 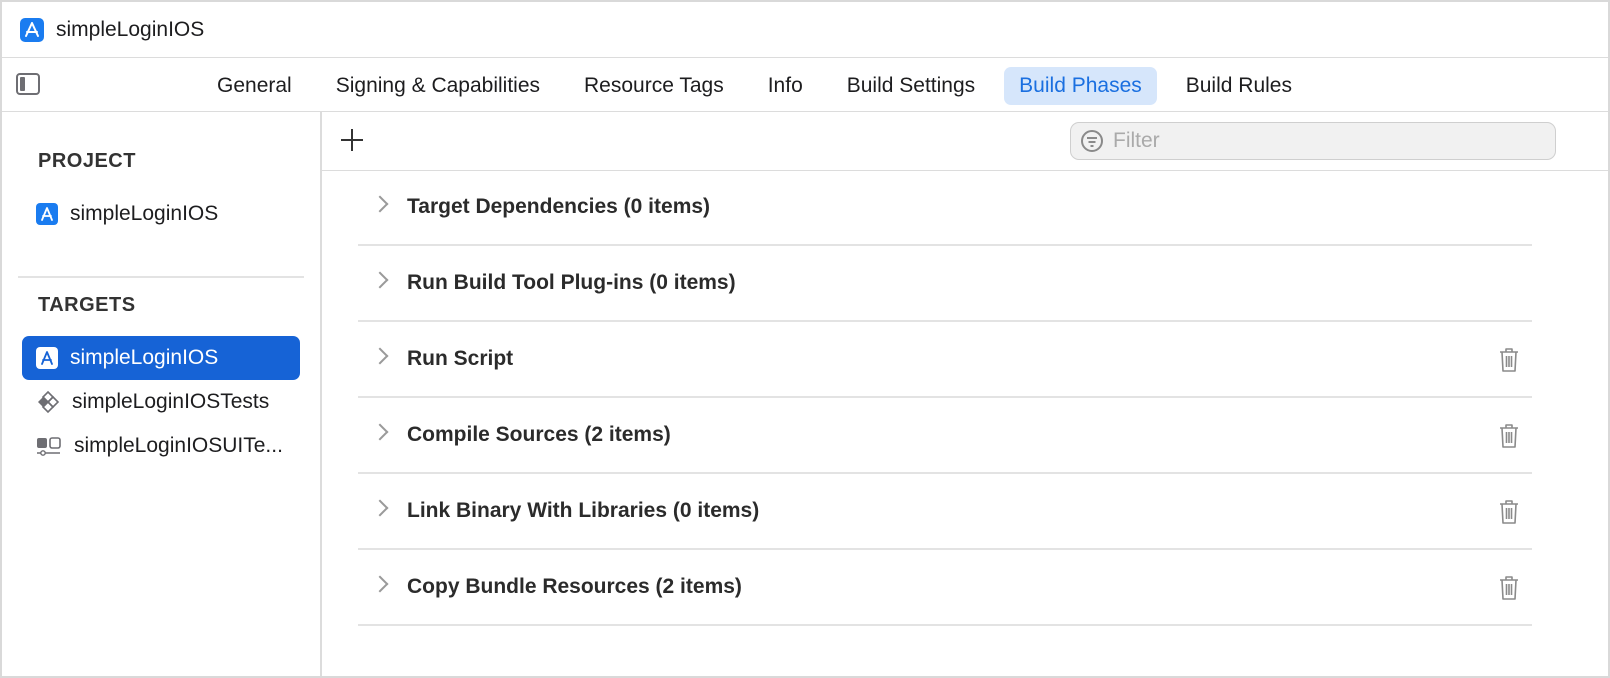 I want to click on sidebar-item-target-app: simpleLoginIOS, so click(x=161, y=358).